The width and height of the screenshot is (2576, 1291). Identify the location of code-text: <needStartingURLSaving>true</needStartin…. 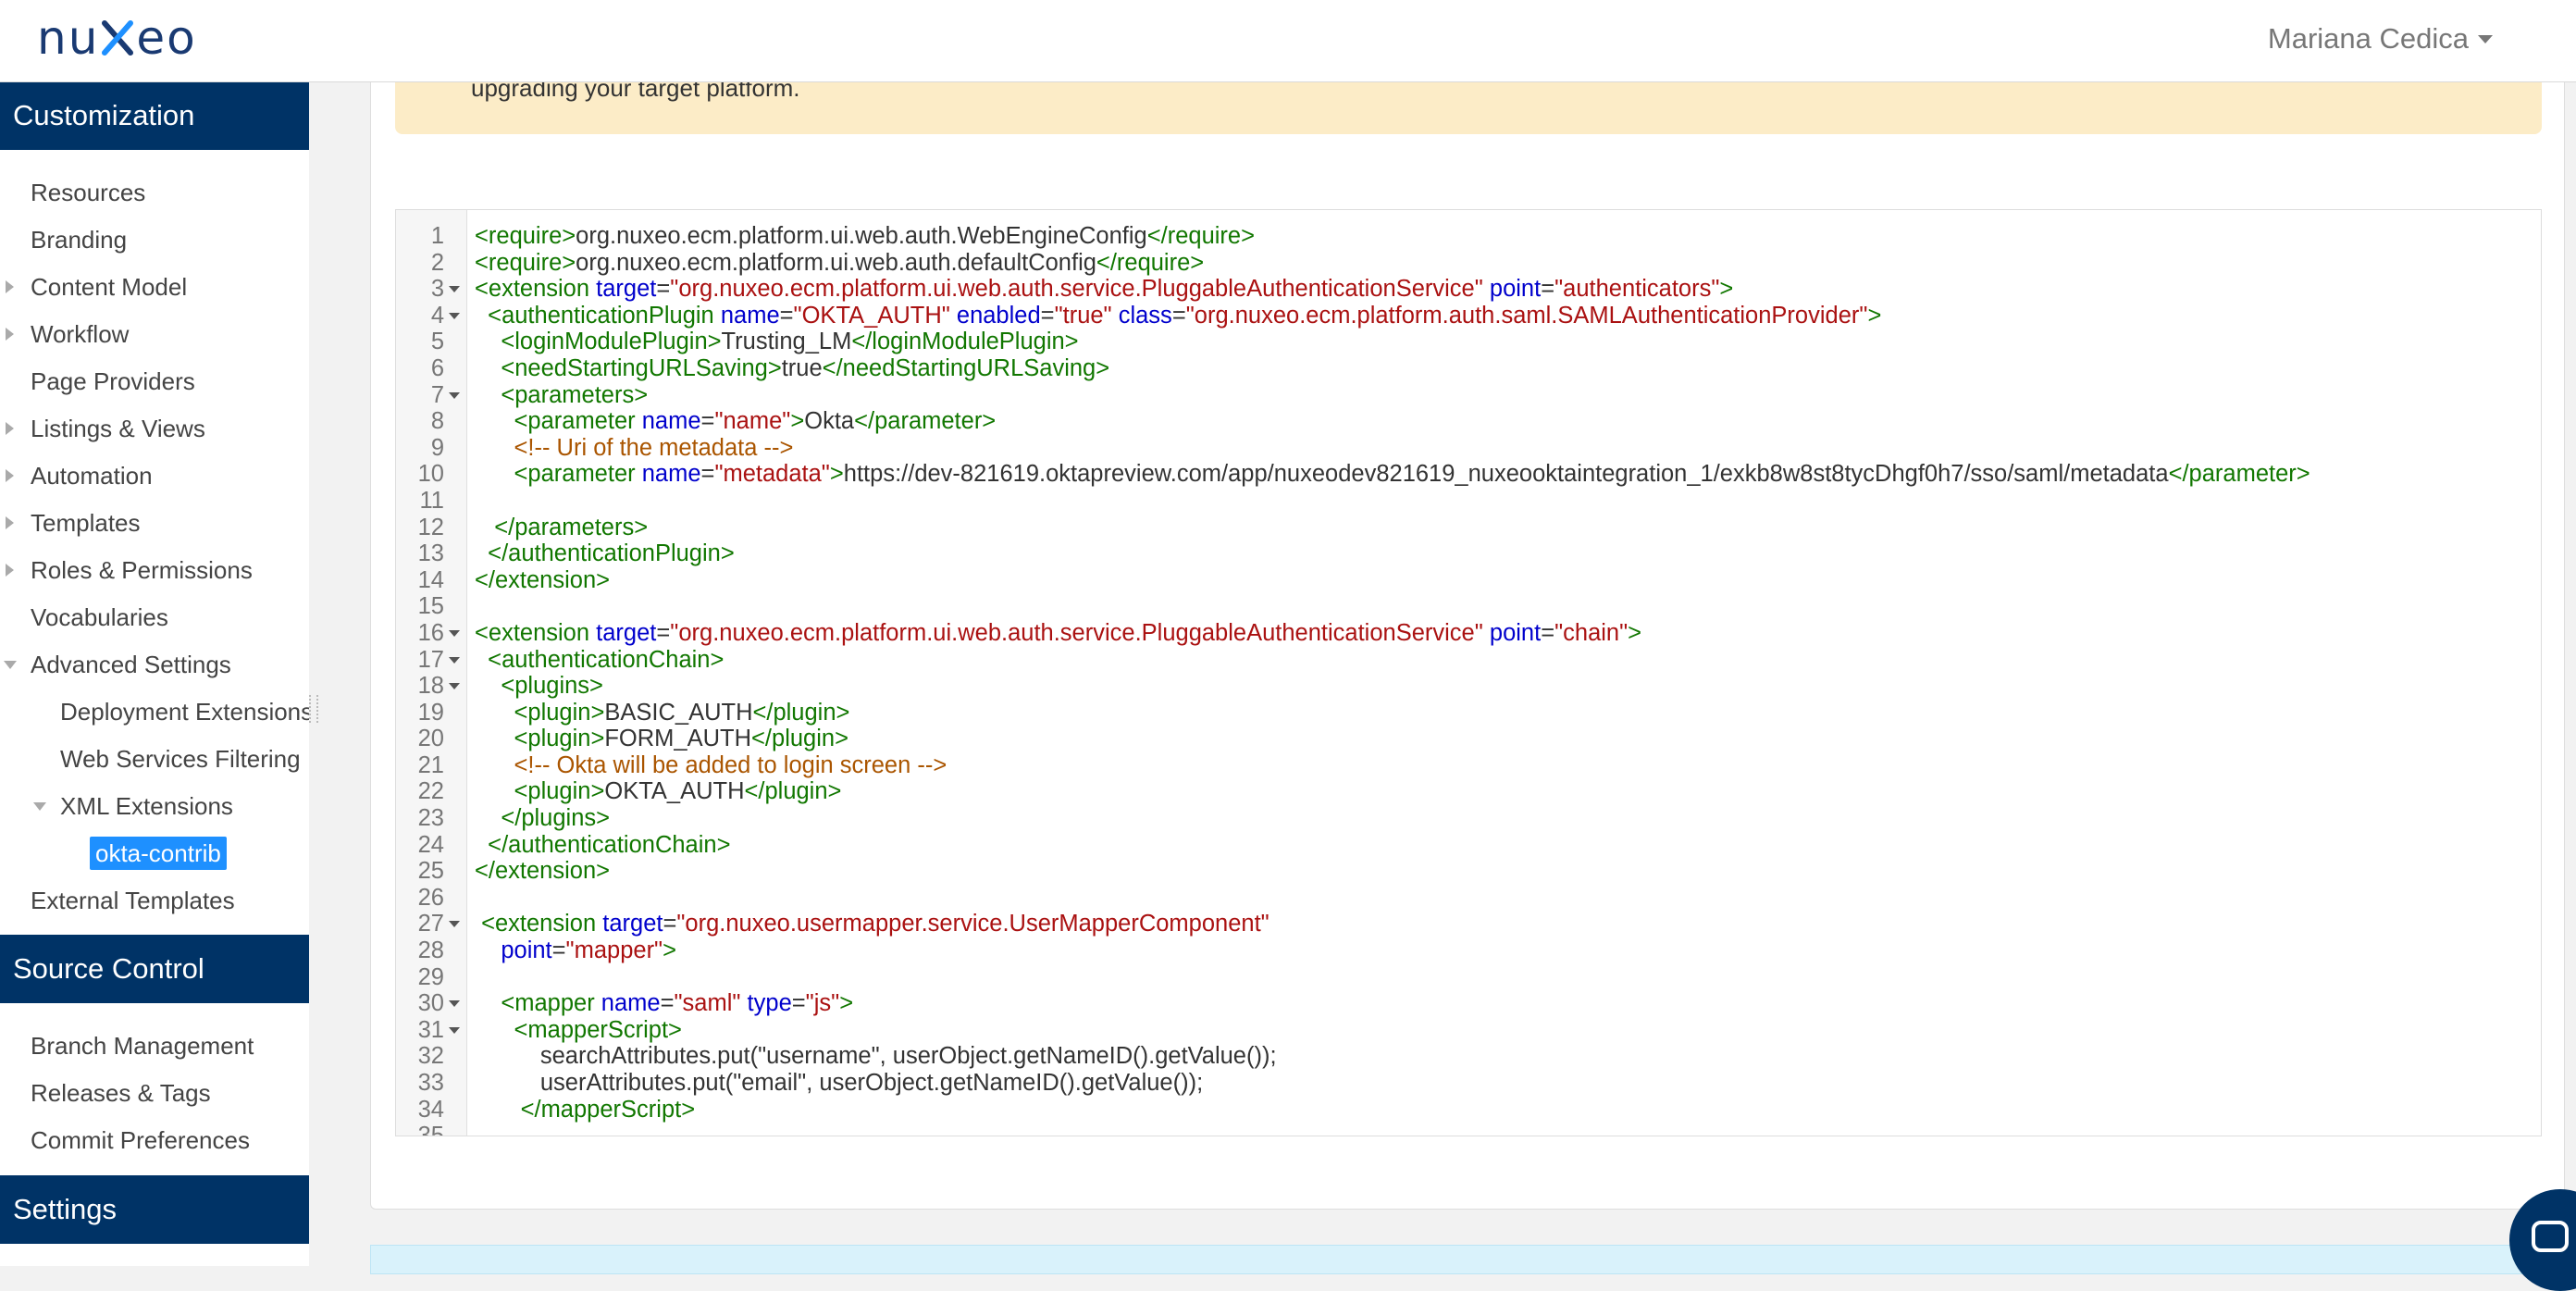
(792, 368).